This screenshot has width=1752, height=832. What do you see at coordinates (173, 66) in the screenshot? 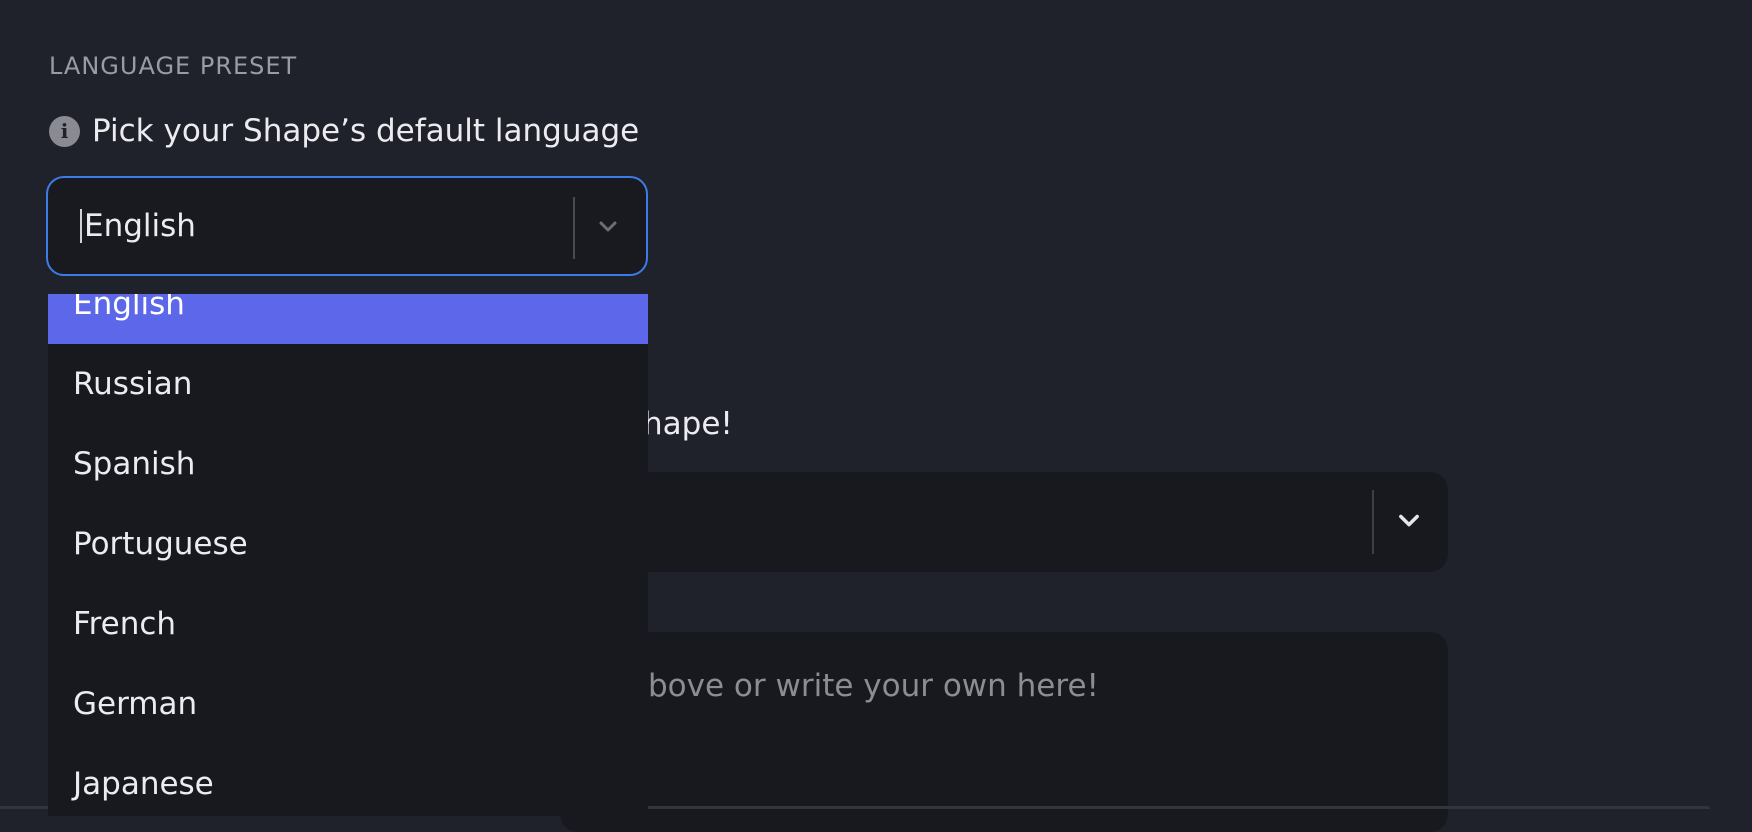
I see `section-label: LANGUAGE PRESET` at bounding box center [173, 66].